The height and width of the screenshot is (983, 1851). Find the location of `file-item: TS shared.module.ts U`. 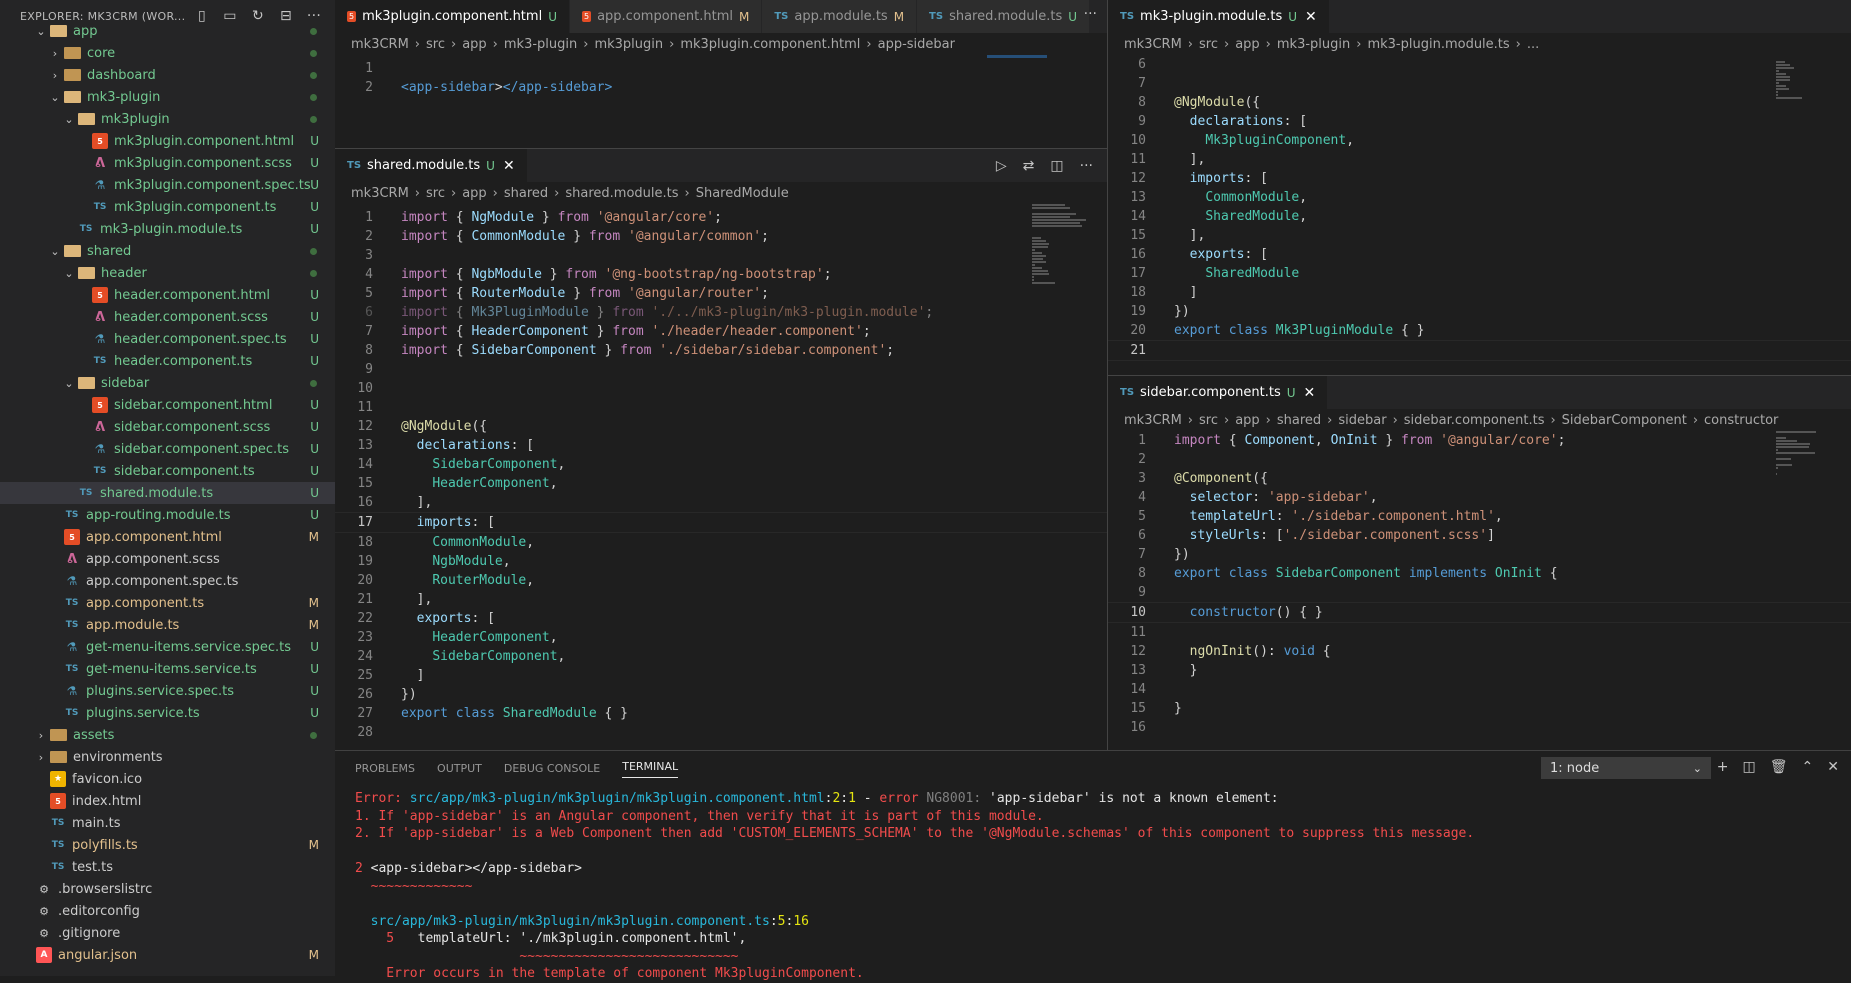

file-item: TS shared.module.ts U is located at coordinates (167, 493).